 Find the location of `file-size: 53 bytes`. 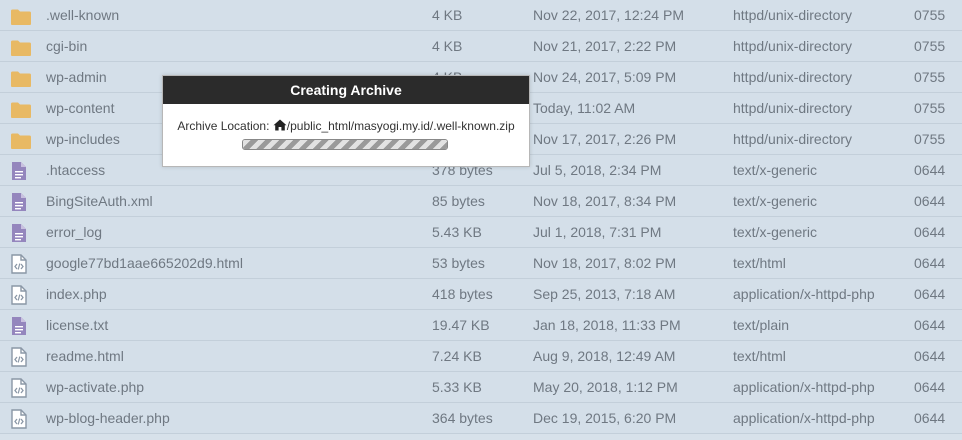

file-size: 53 bytes is located at coordinates (458, 263).